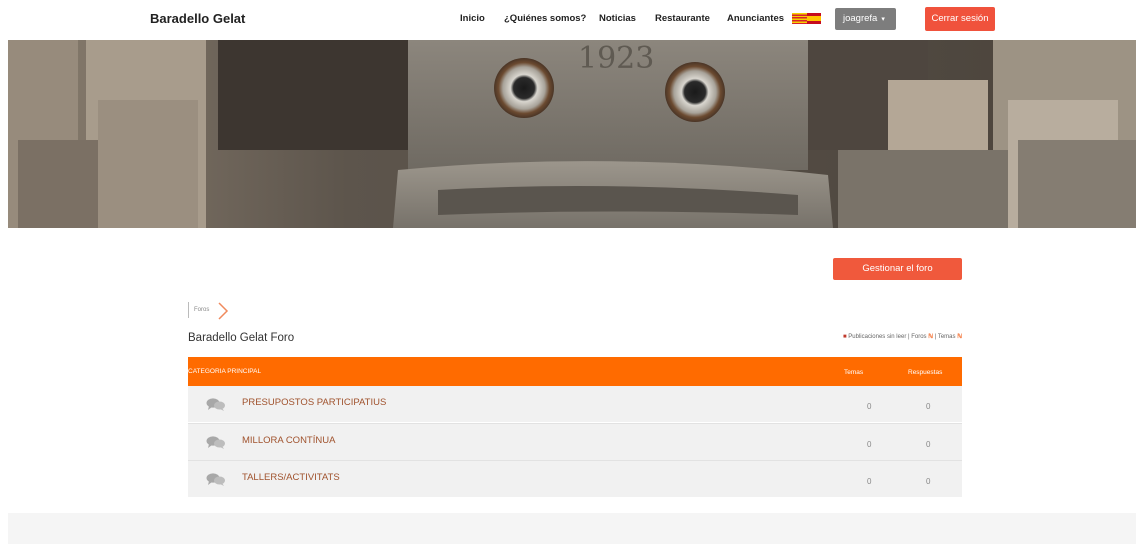 This screenshot has width=1136, height=544. What do you see at coordinates (575, 404) in the screenshot?
I see `table-row: PRESUPOSTOS PARTICIPATIUS 0 0` at bounding box center [575, 404].